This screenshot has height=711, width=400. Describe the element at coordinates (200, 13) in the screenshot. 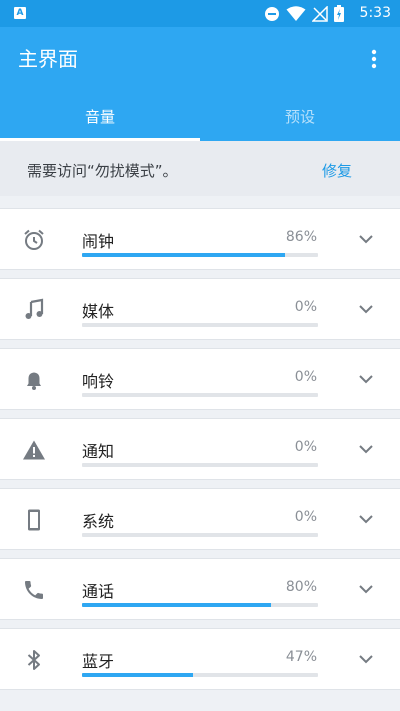

I see `status-bar: A 5:33` at that location.